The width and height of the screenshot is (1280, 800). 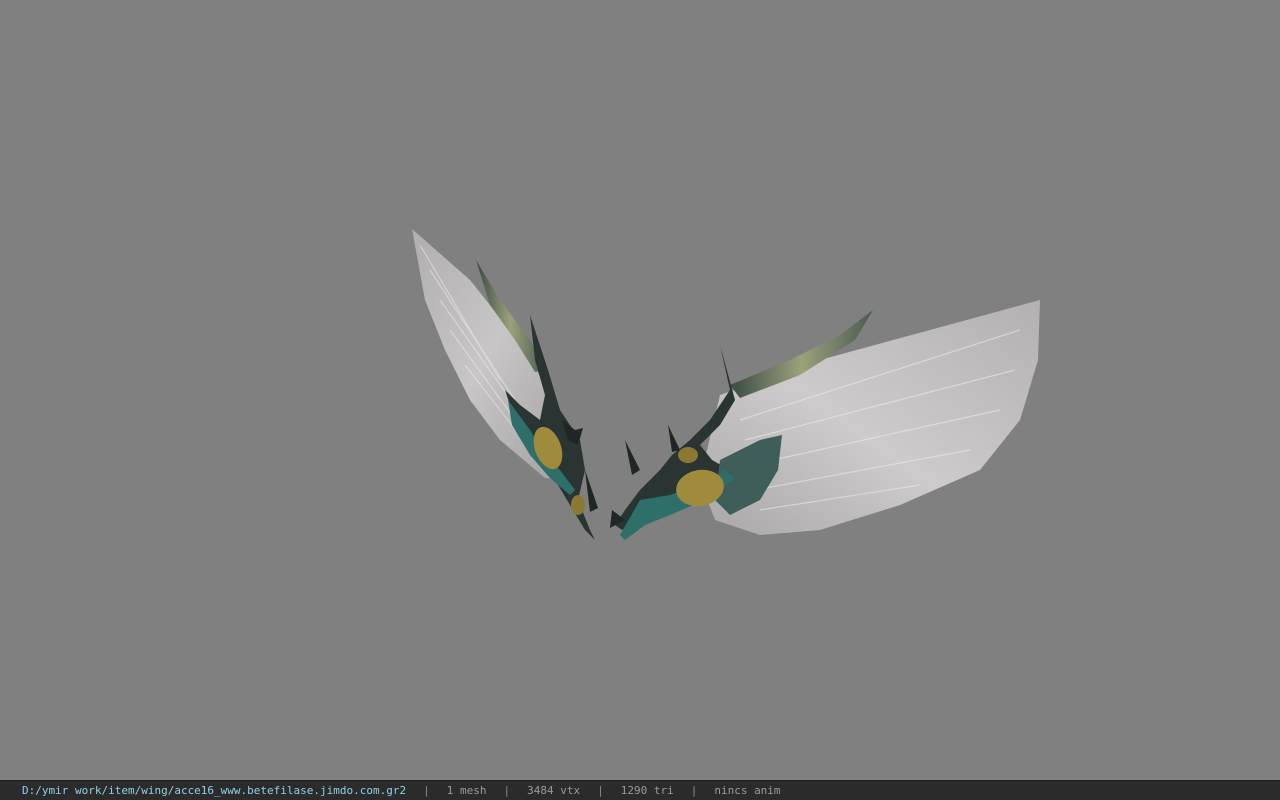 What do you see at coordinates (688, 455) in the screenshot?
I see `right-wing-gold-ornament-small` at bounding box center [688, 455].